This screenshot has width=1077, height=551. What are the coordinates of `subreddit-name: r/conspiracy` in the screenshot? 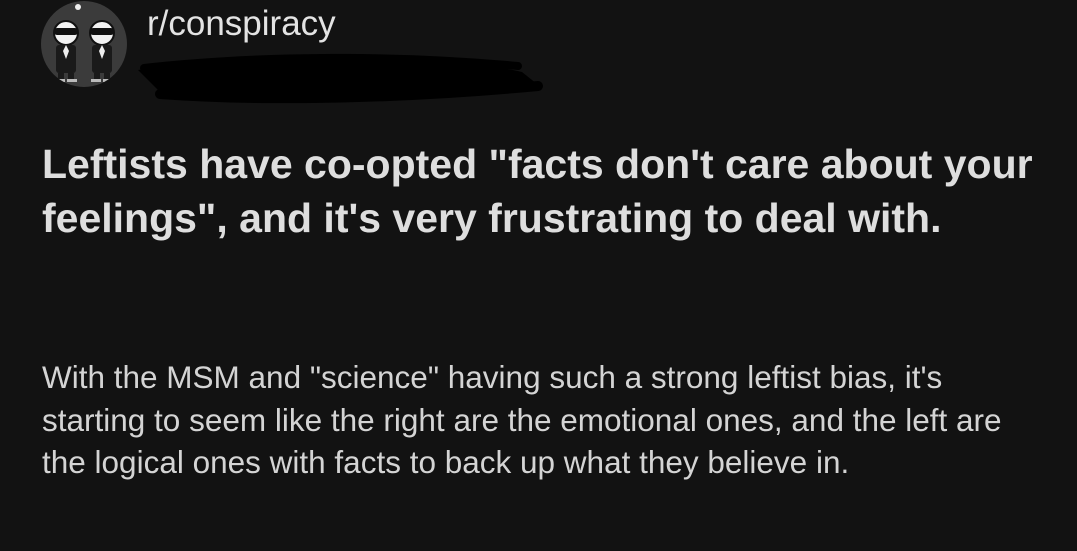 It's located at (241, 24).